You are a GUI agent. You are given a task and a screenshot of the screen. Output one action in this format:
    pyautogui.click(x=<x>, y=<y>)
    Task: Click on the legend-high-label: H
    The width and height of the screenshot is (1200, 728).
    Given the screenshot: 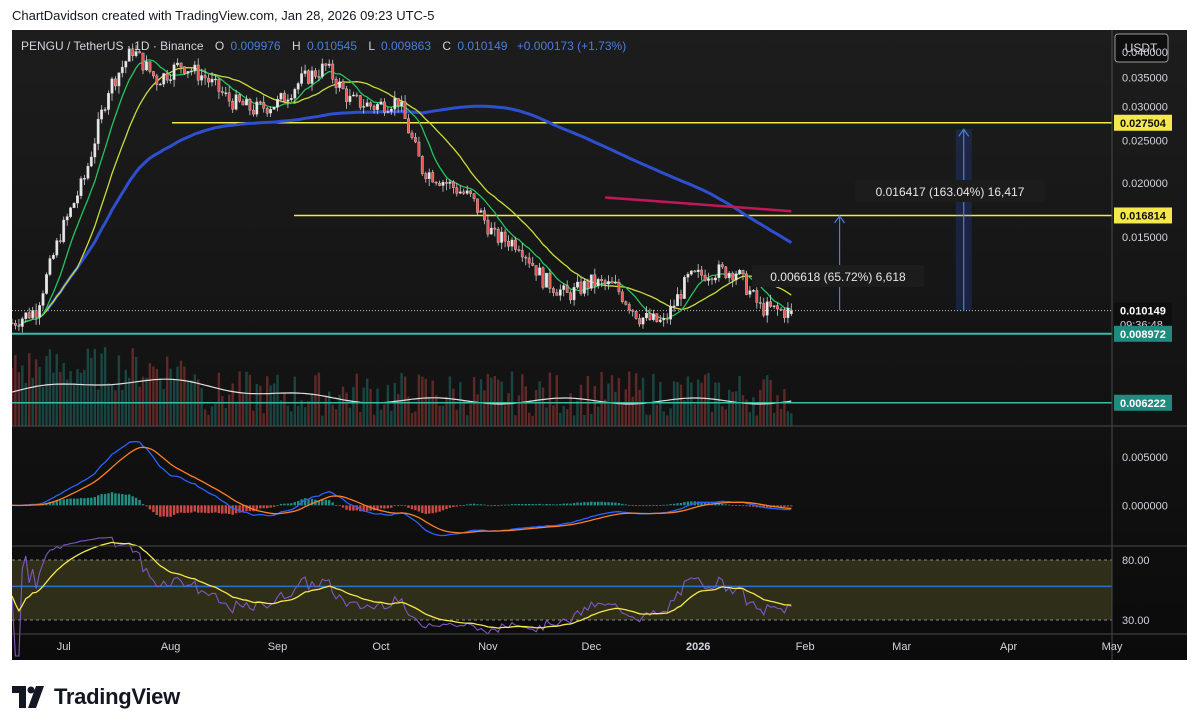 What is the action you would take?
    pyautogui.click(x=296, y=46)
    